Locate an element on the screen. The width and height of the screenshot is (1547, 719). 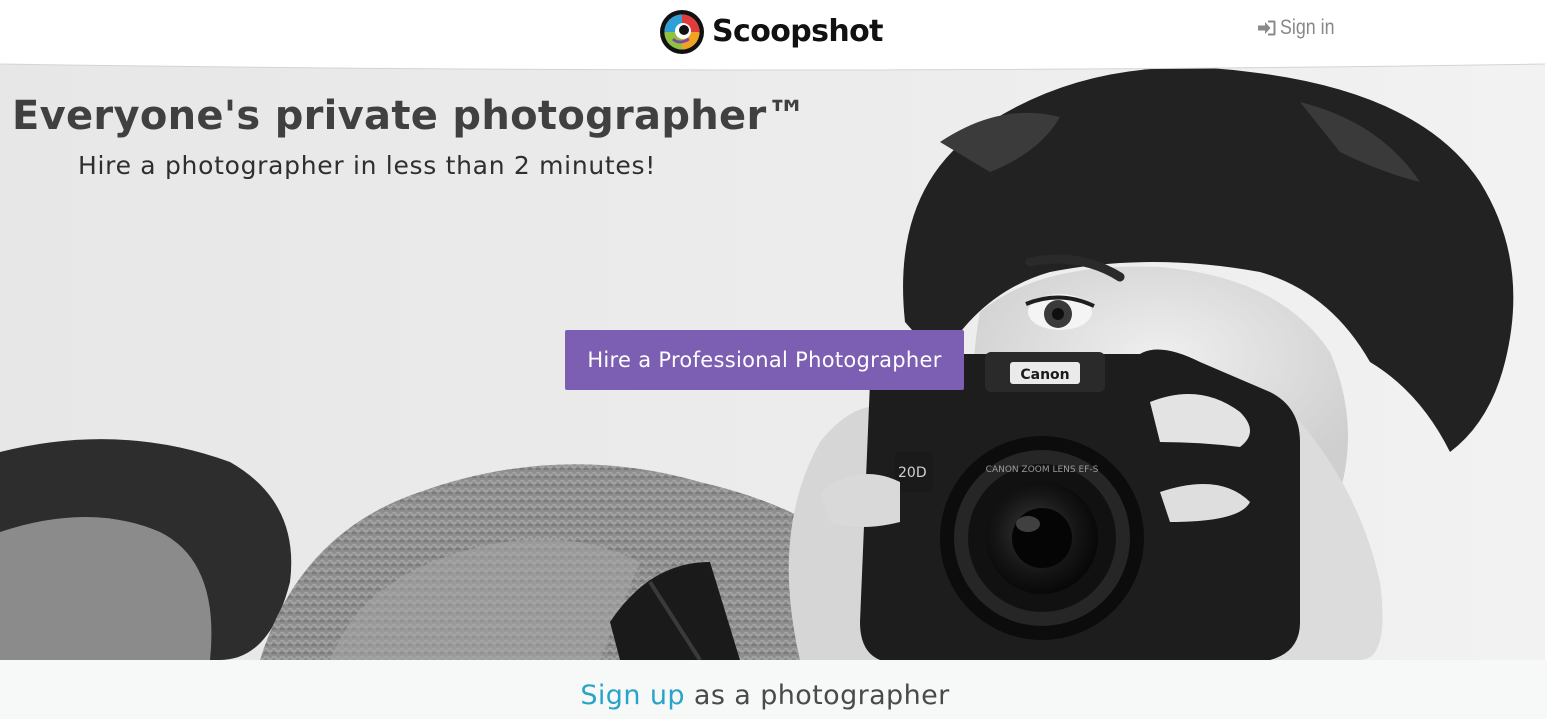
header-curve is located at coordinates (773, 66).